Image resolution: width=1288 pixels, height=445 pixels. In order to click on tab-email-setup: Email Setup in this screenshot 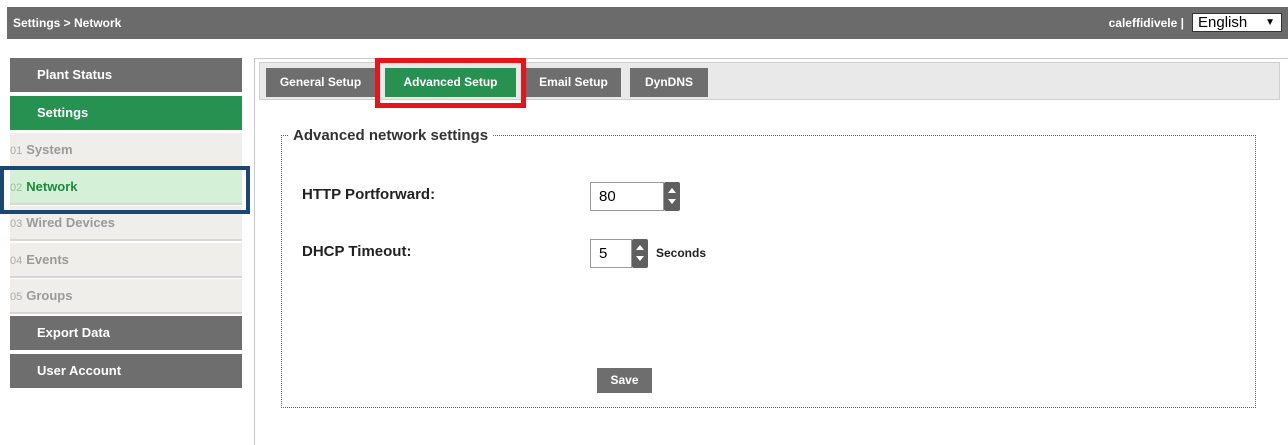, I will do `click(573, 82)`.